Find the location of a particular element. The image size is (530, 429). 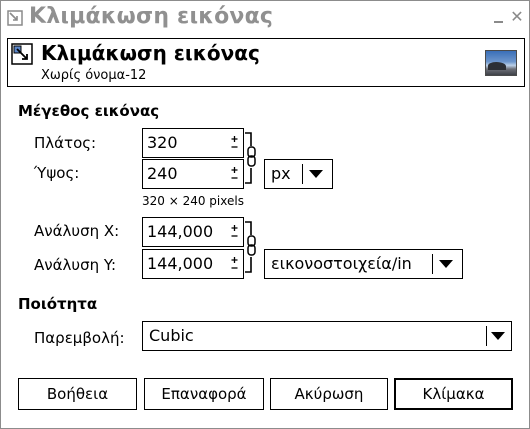

resolution-y-spinbutton: 144,000 is located at coordinates (193, 264).